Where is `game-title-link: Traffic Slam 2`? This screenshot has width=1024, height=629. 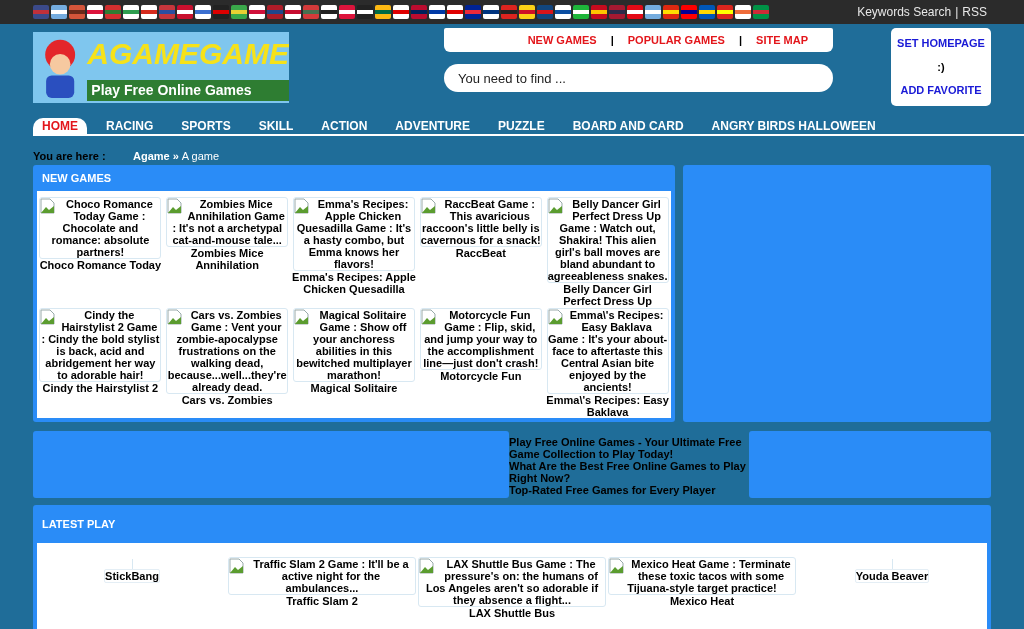 game-title-link: Traffic Slam 2 is located at coordinates (322, 601).